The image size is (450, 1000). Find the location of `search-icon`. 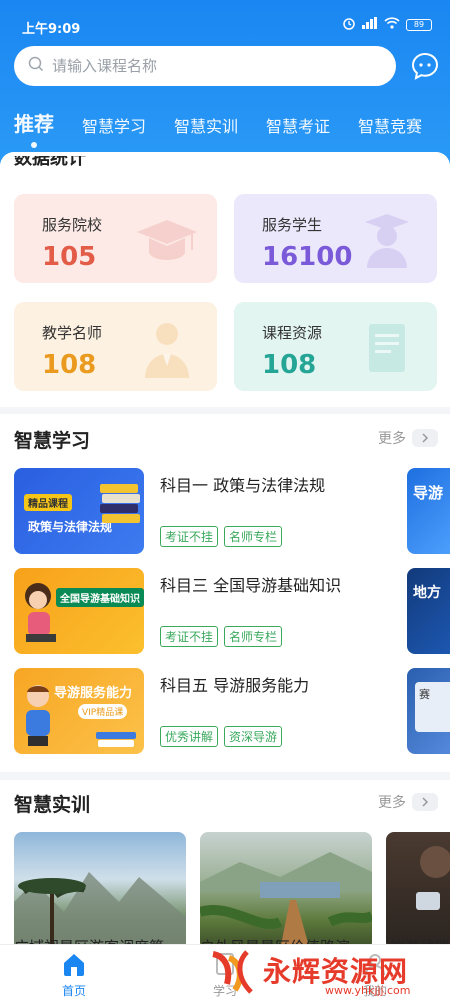

search-icon is located at coordinates (36, 66).